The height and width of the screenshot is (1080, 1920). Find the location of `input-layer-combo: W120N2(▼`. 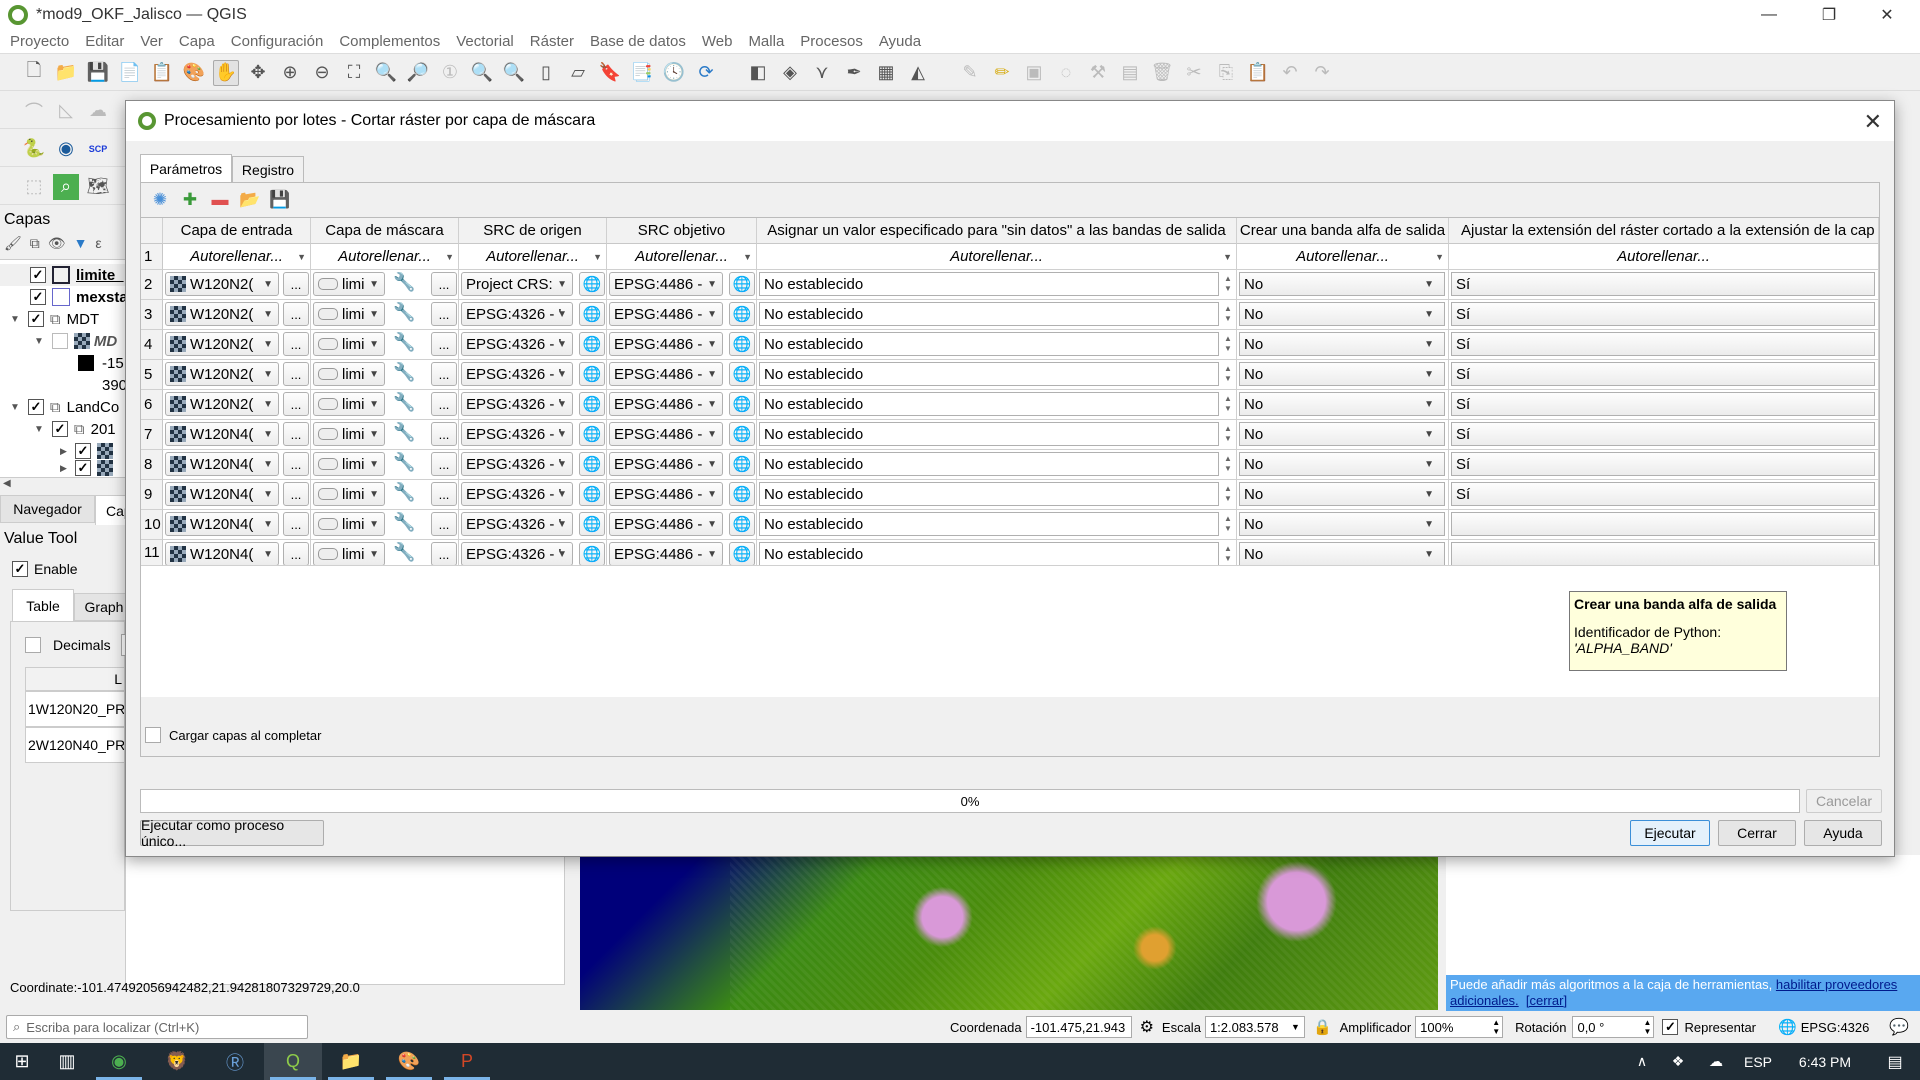

input-layer-combo: W120N2(▼ is located at coordinates (222, 404).